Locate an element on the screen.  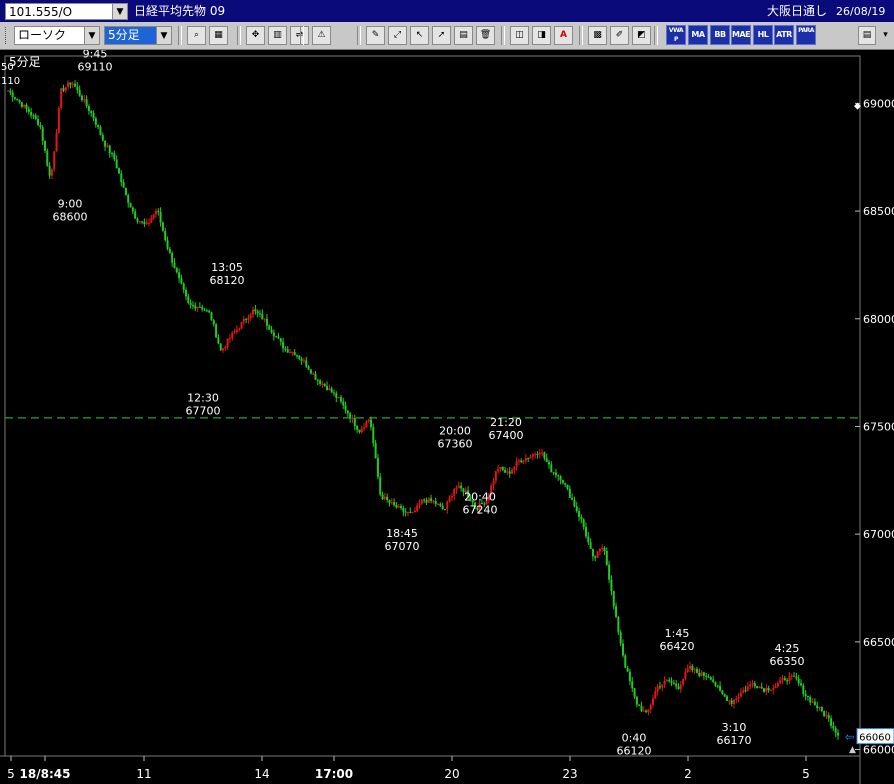
candle-adjust-icon: ◨ is located at coordinates (541, 35).